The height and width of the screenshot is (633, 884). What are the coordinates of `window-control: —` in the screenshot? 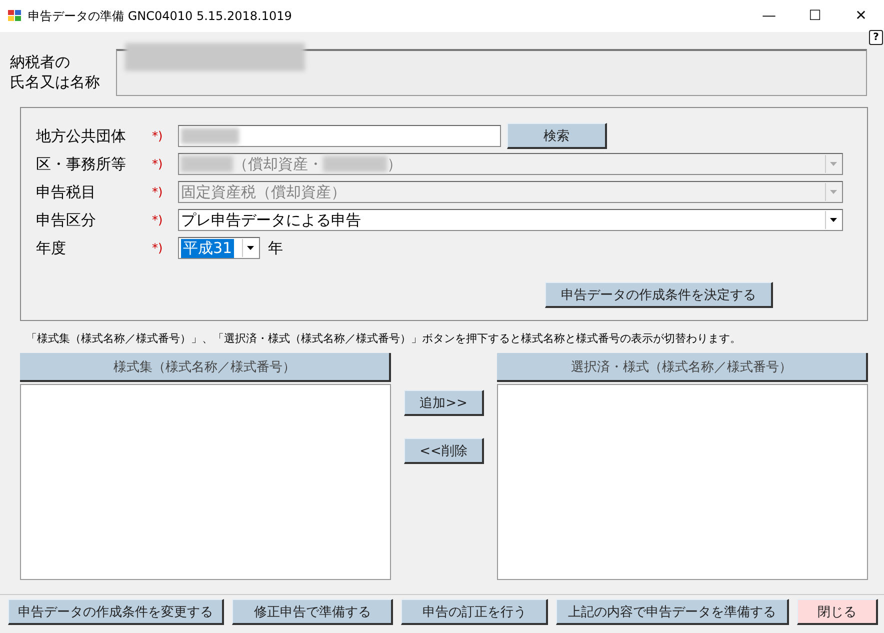 It's located at (769, 16).